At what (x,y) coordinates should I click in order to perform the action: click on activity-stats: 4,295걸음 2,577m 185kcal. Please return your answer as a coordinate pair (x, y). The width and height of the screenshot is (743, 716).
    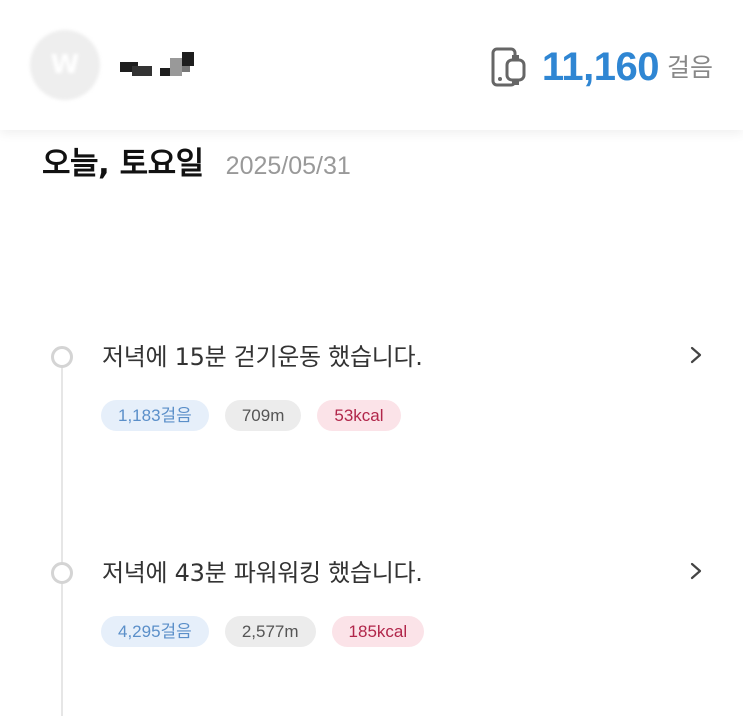
    Looking at the image, I should click on (270, 631).